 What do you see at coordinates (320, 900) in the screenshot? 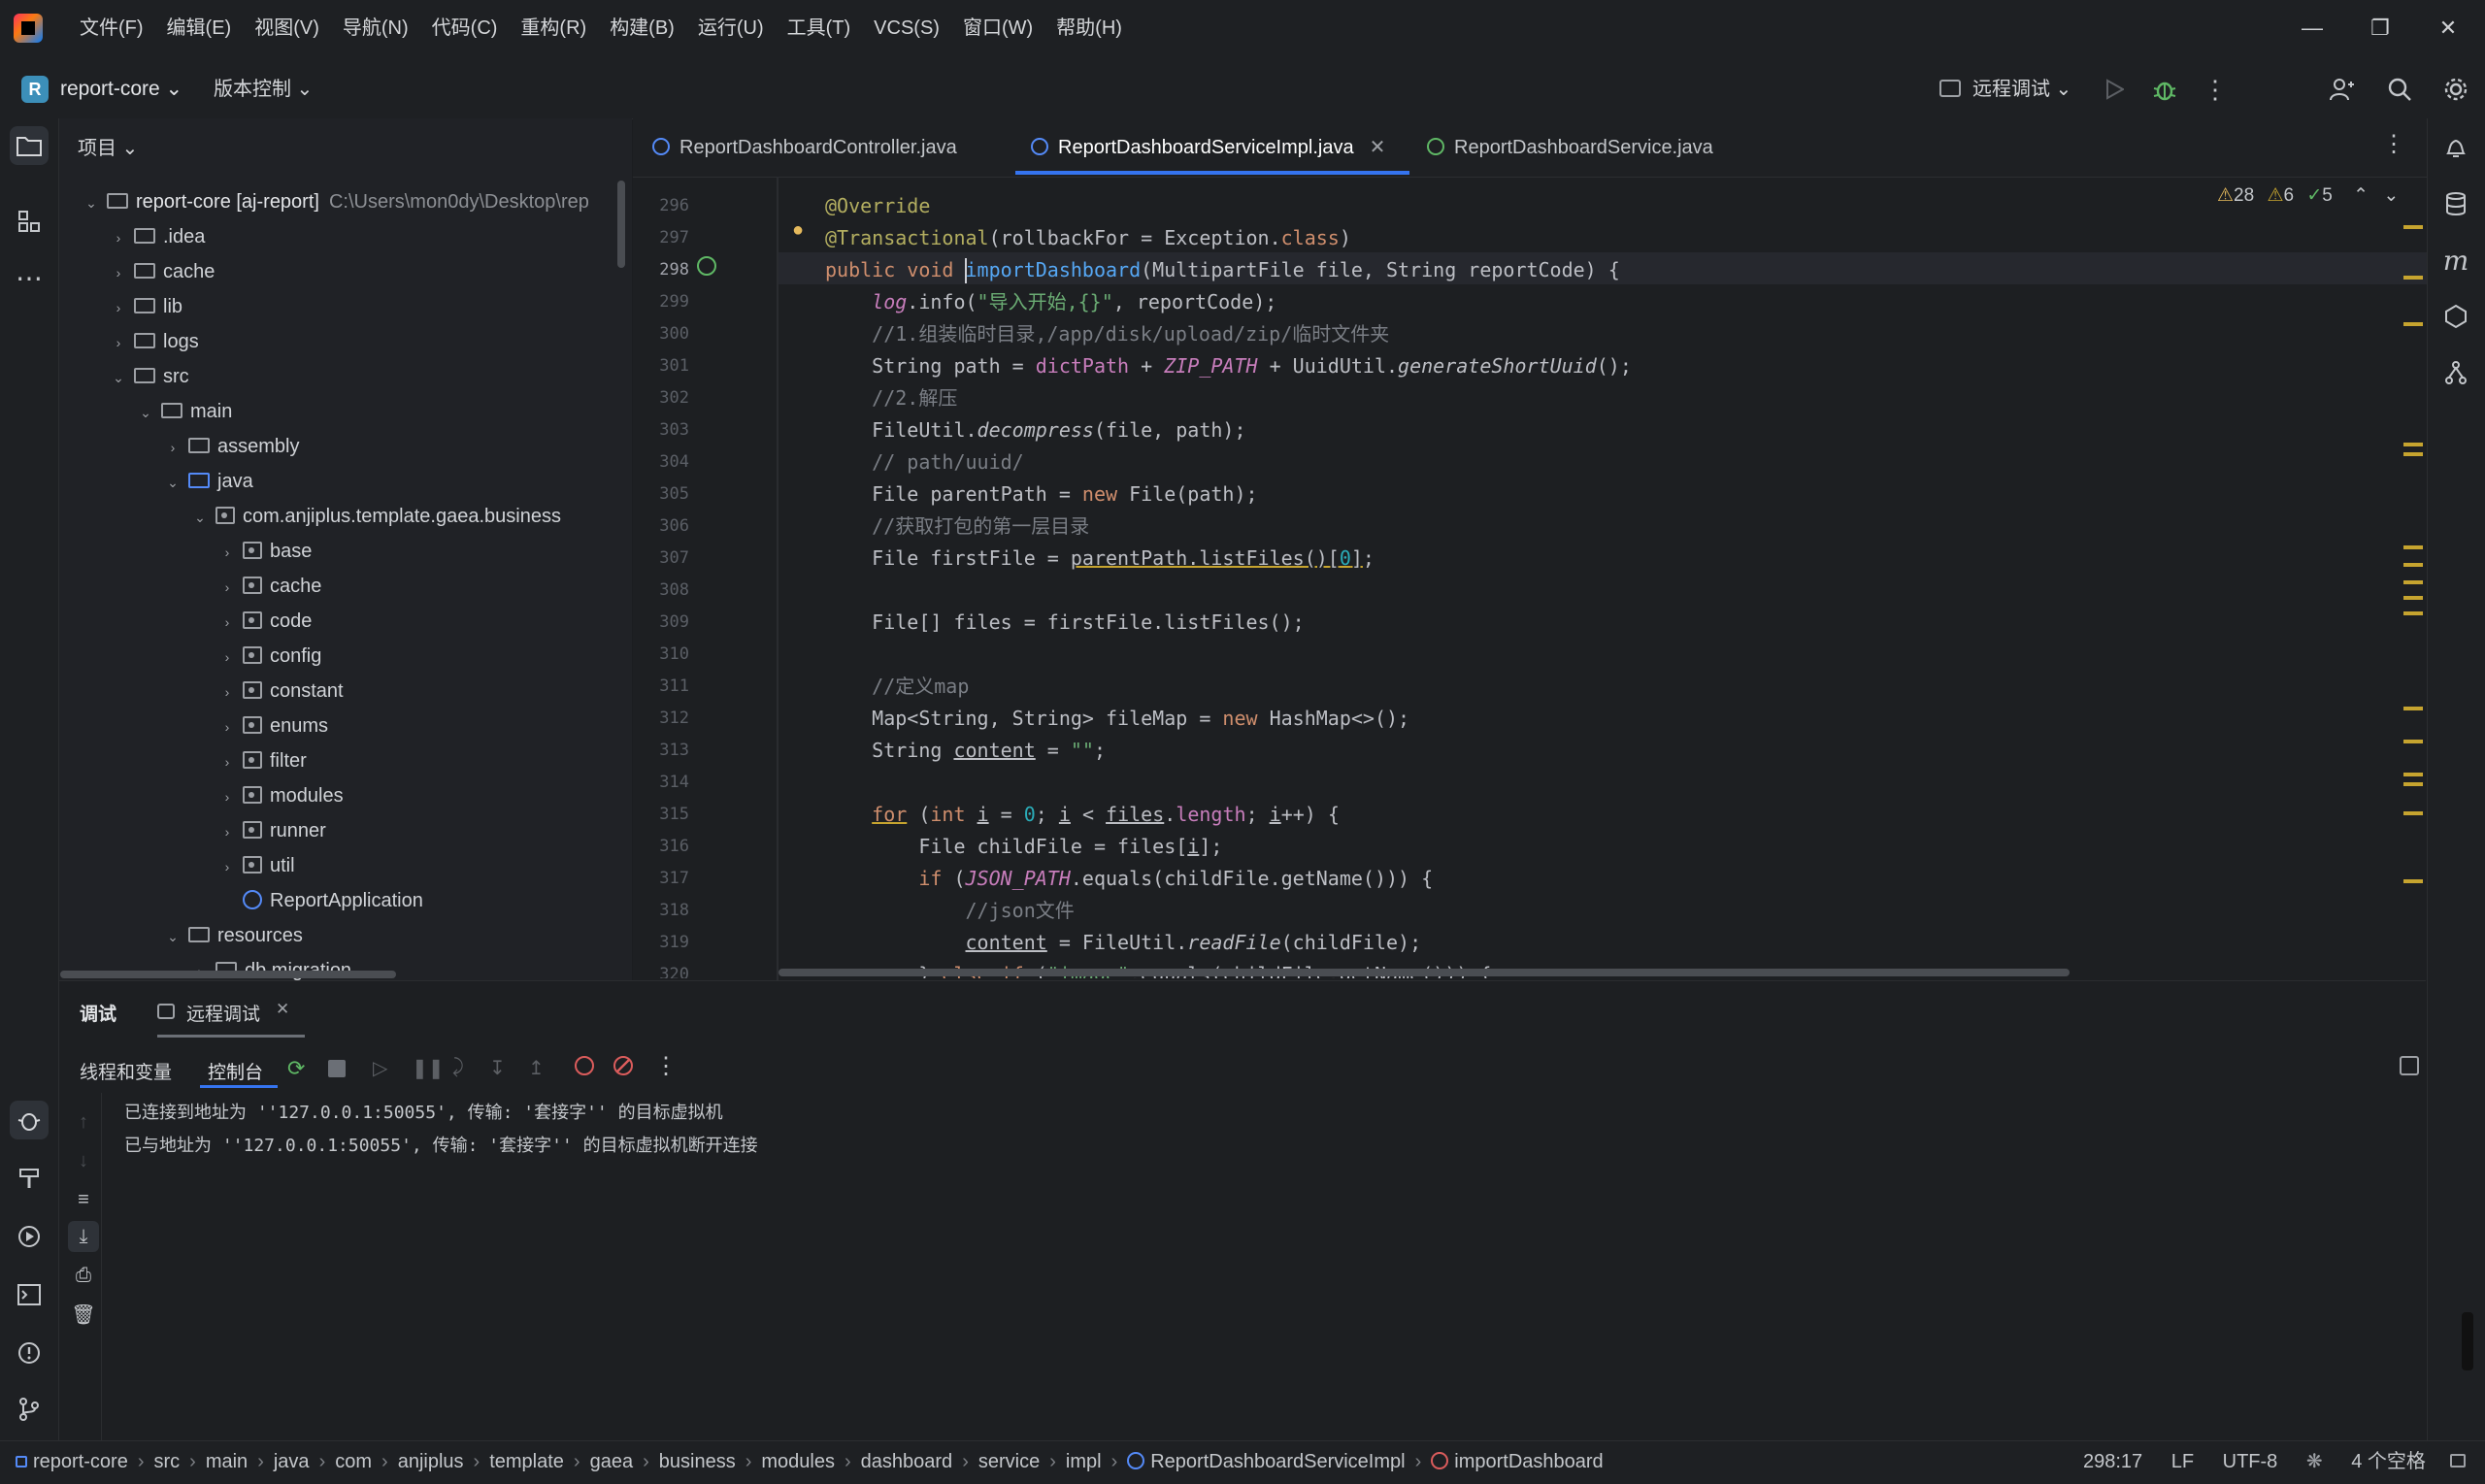
I see `tree-item-report-application: ReportApplication` at bounding box center [320, 900].